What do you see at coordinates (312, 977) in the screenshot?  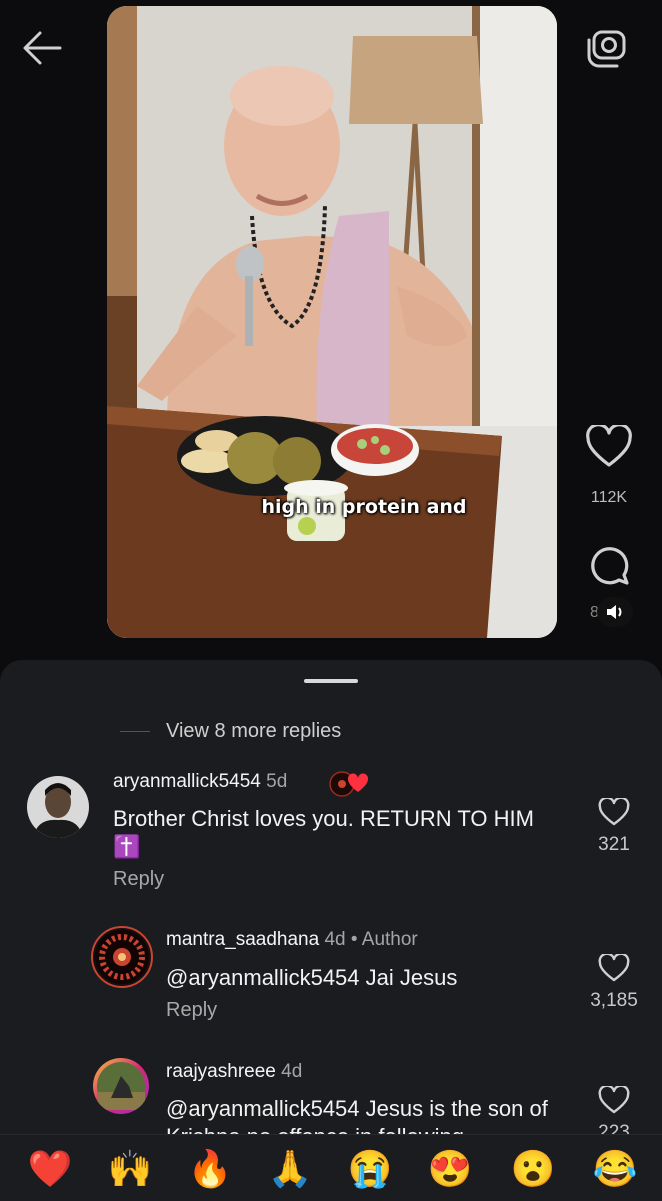 I see `comment-text: @aryanmallick5454 Jai Jesus` at bounding box center [312, 977].